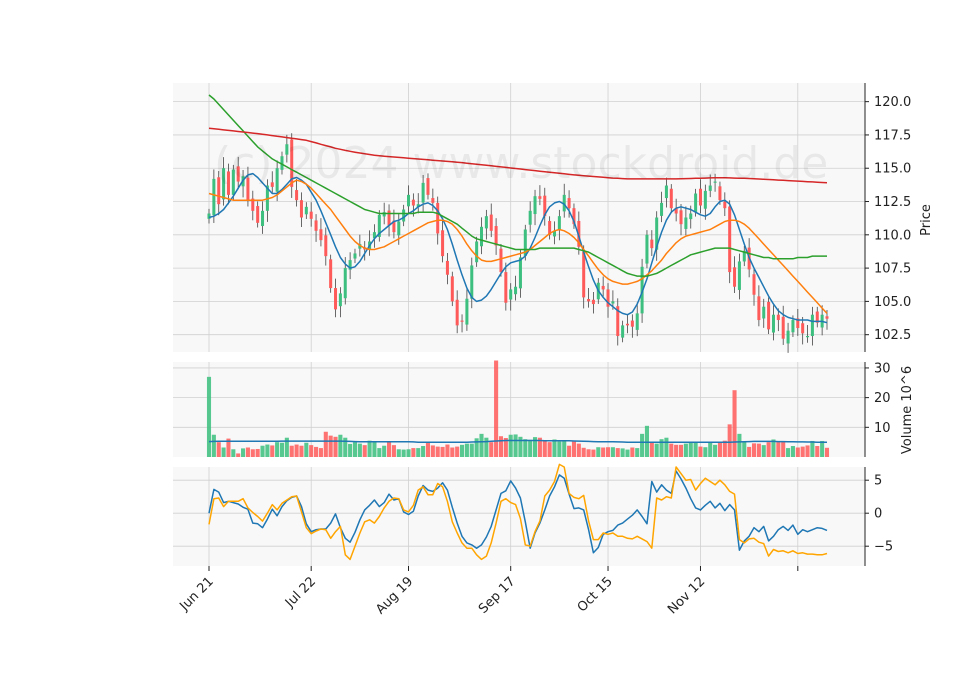 The height and width of the screenshot is (690, 960). What do you see at coordinates (882, 398) in the screenshot?
I see `volume-ytick-label-1: 20` at bounding box center [882, 398].